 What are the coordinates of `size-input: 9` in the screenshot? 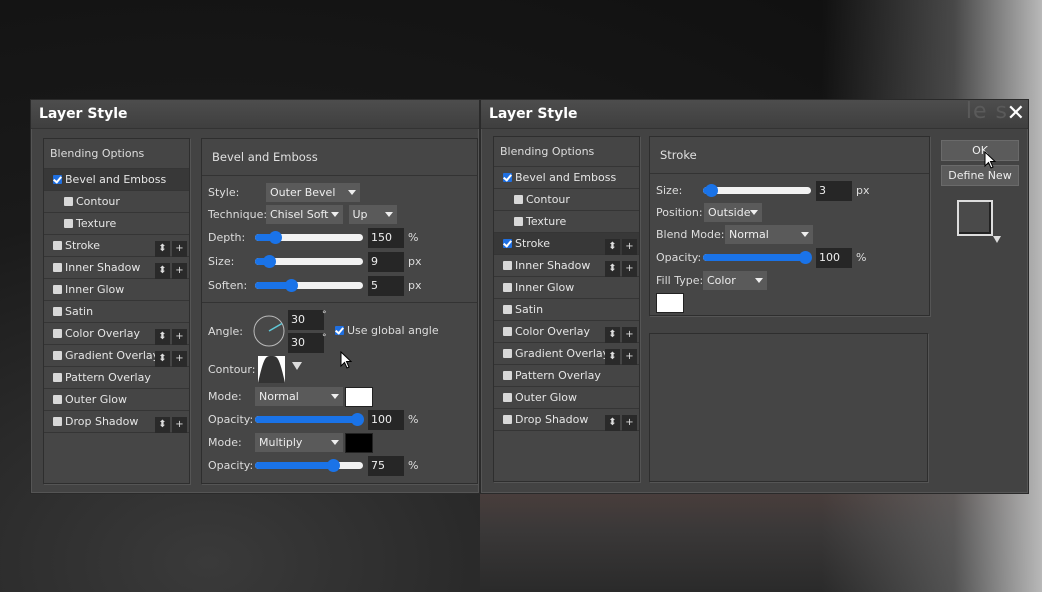 It's located at (386, 262).